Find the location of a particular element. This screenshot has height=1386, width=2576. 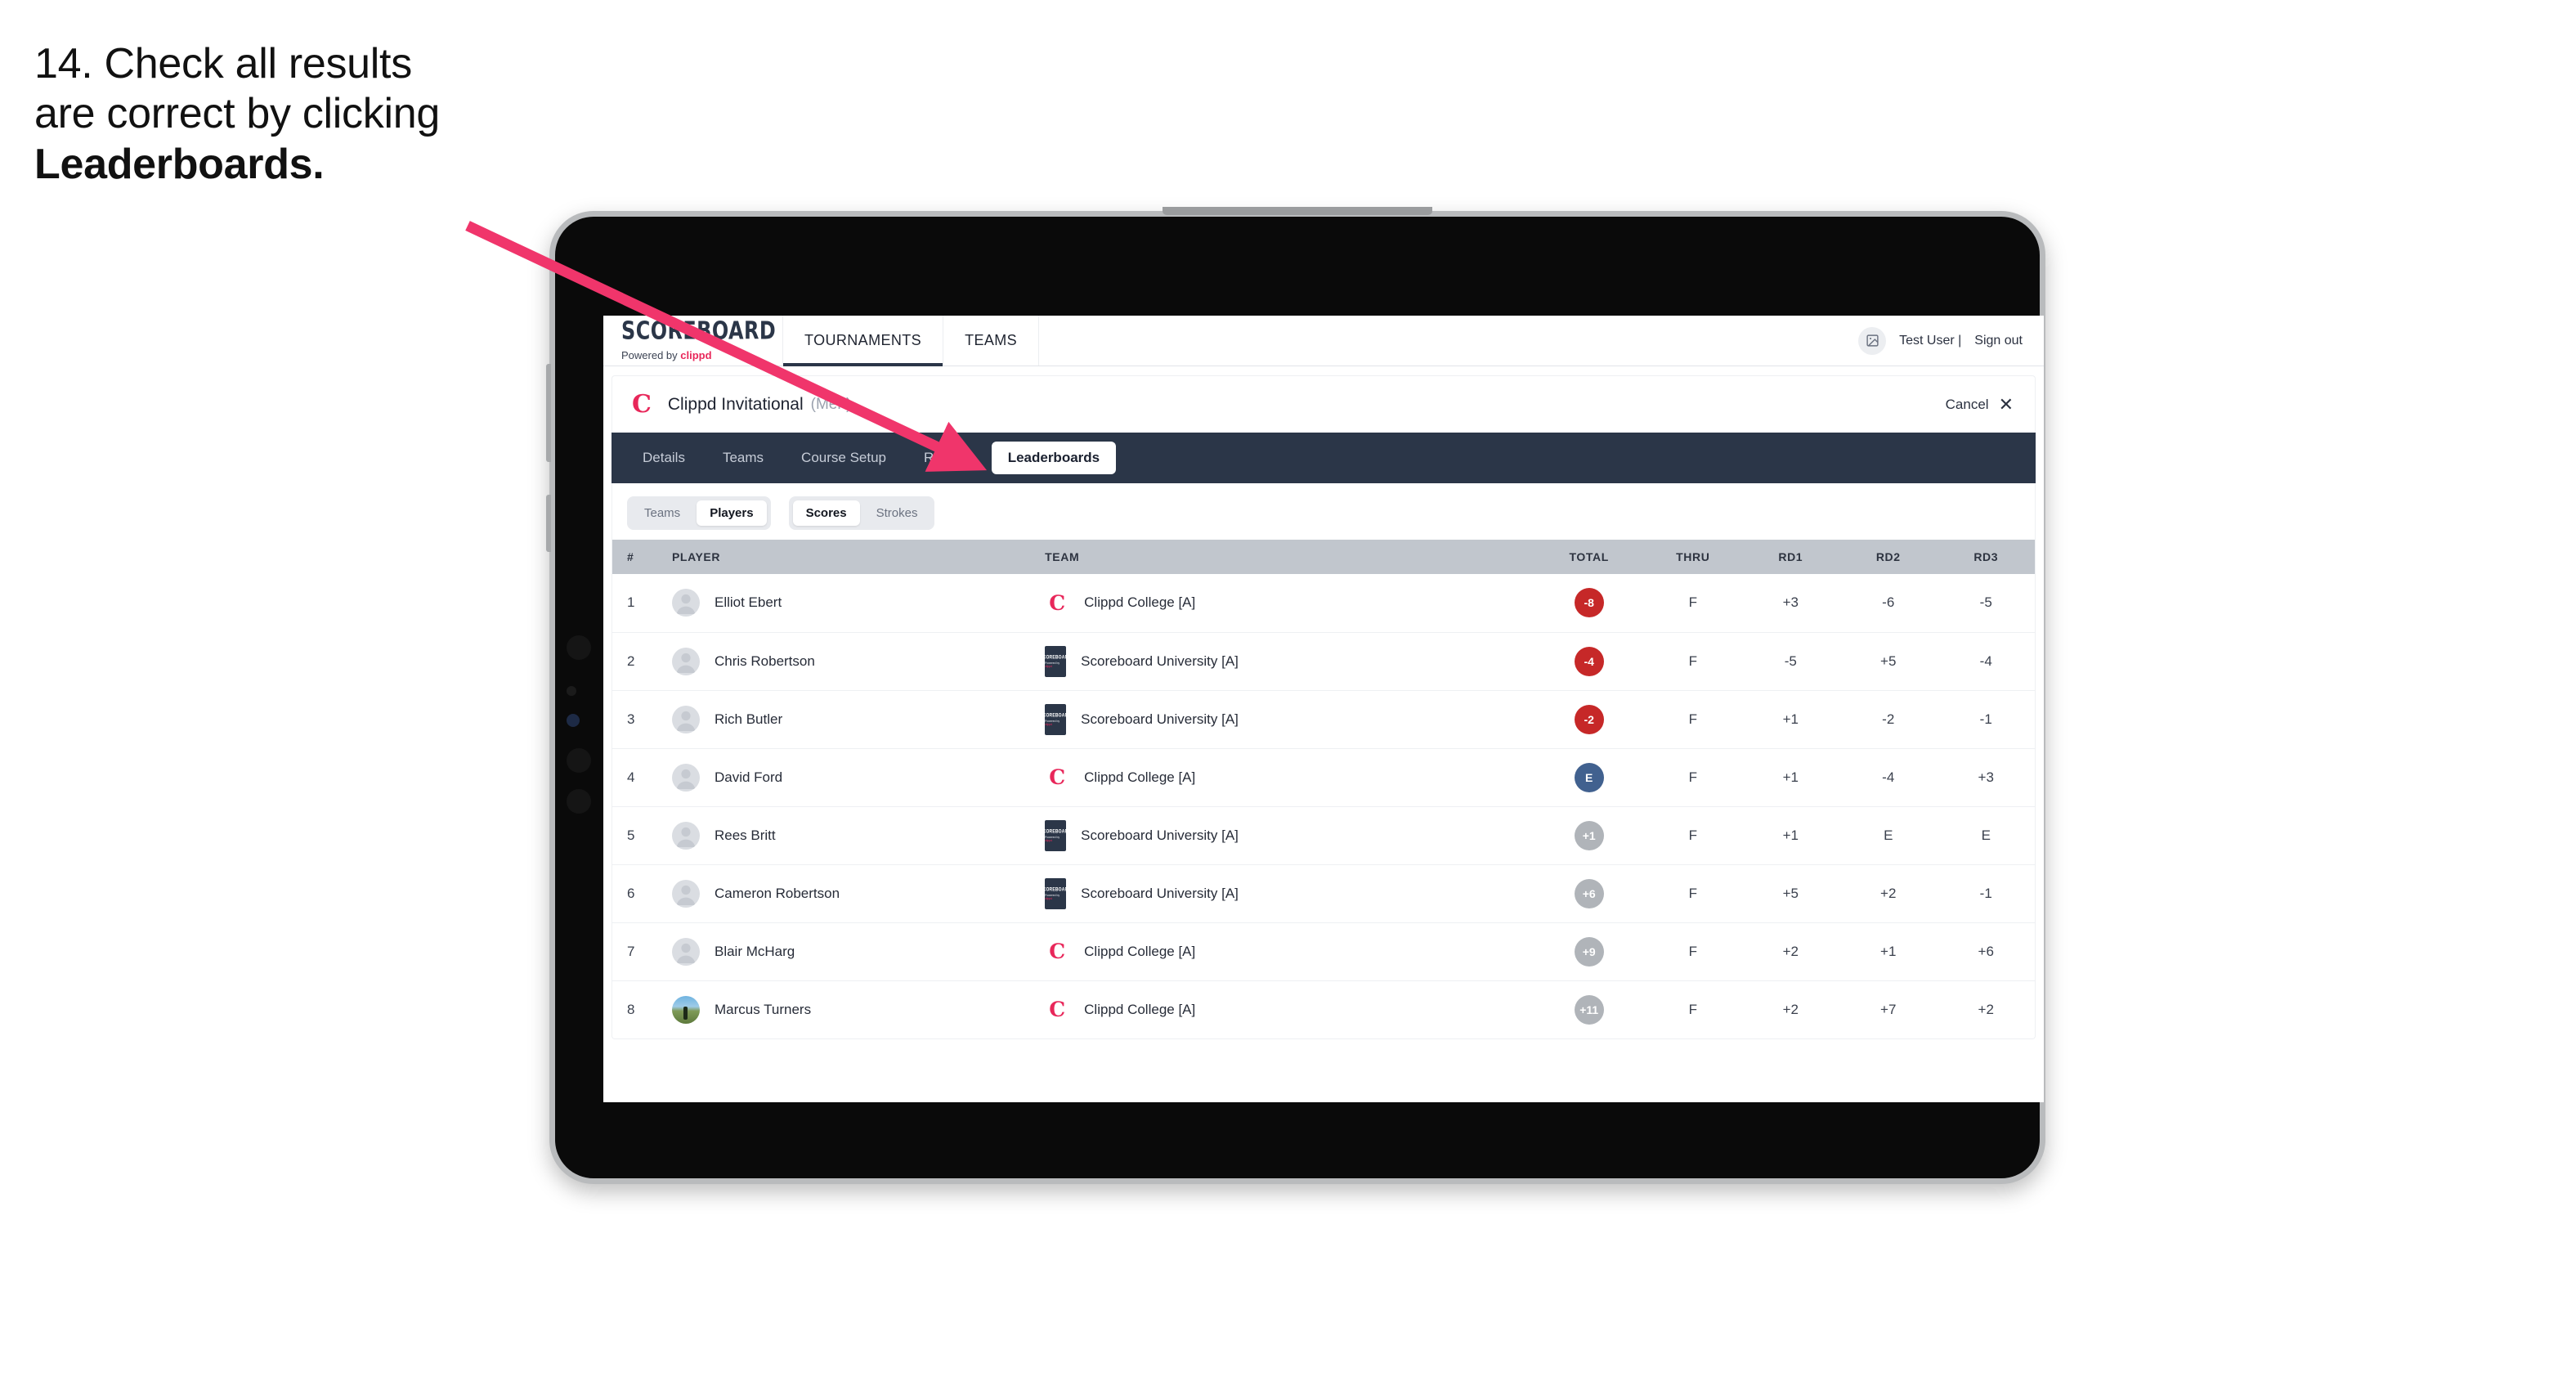

cell-player: Cameron Robertson is located at coordinates (850, 893).